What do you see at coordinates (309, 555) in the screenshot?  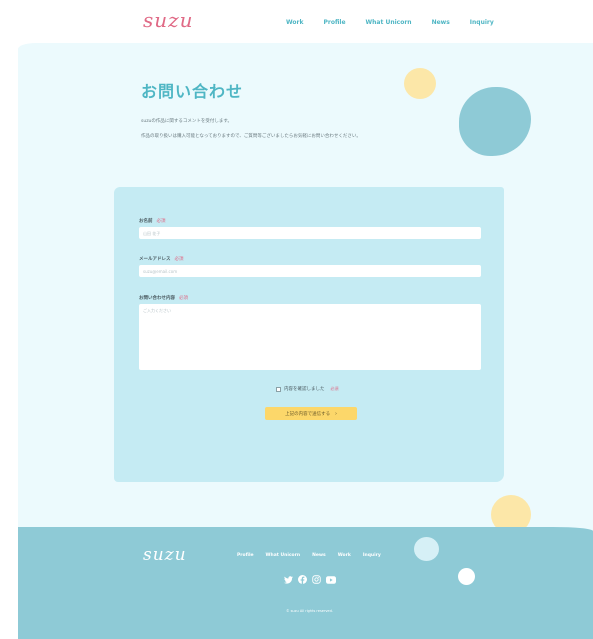 I see `footer-nav: Profile What Unicorn News Work Inquiry` at bounding box center [309, 555].